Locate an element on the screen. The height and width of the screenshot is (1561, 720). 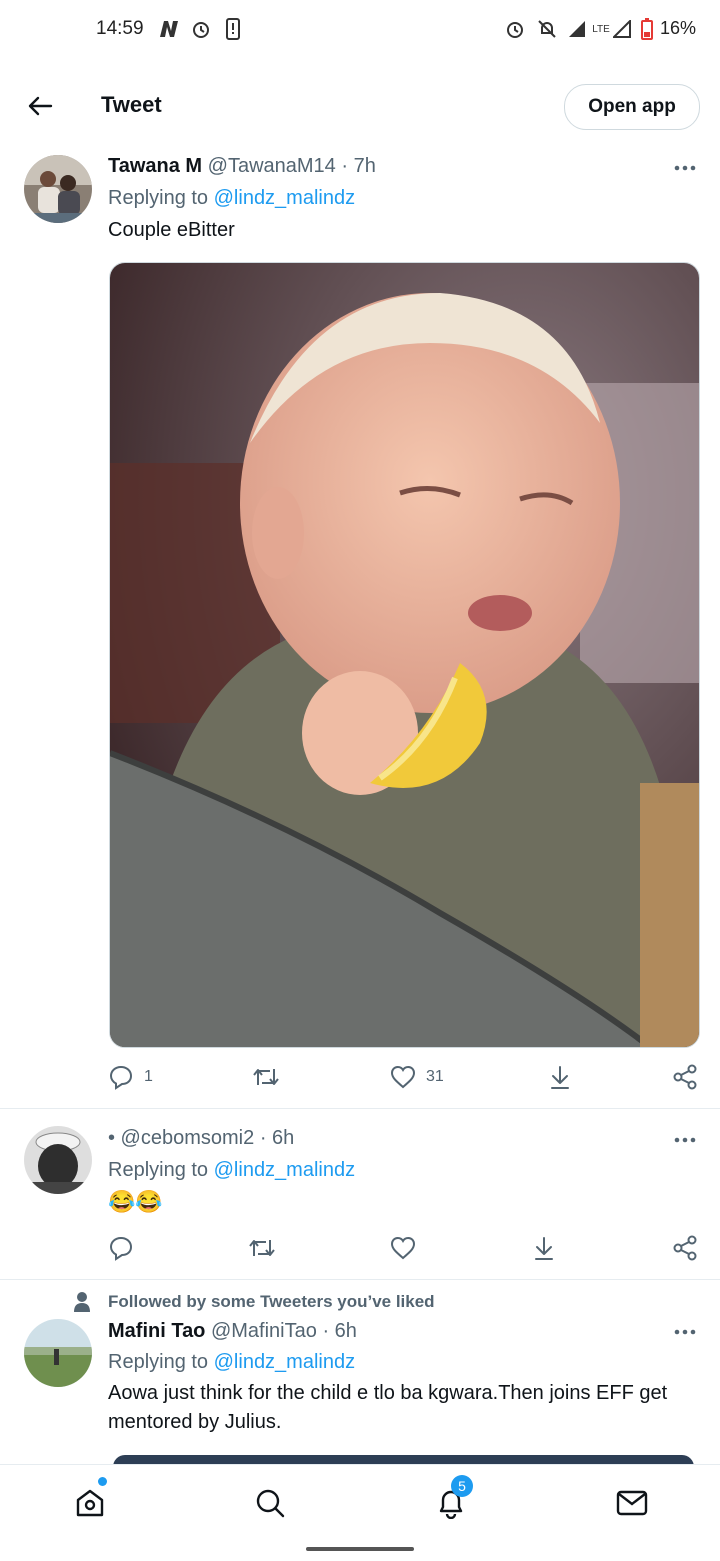
author-handle: • @cebomsomi2 is located at coordinates (181, 1138).